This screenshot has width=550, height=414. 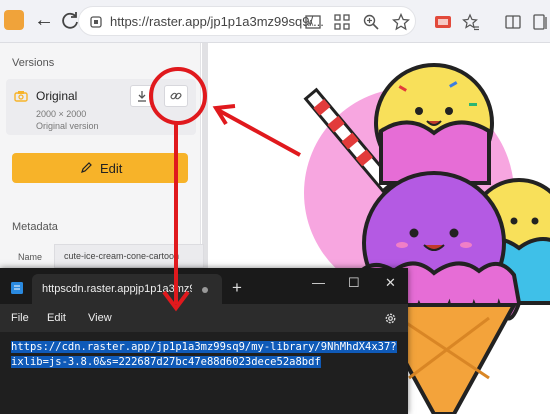 What do you see at coordinates (354, 283) in the screenshot?
I see `maximize-button: ☐` at bounding box center [354, 283].